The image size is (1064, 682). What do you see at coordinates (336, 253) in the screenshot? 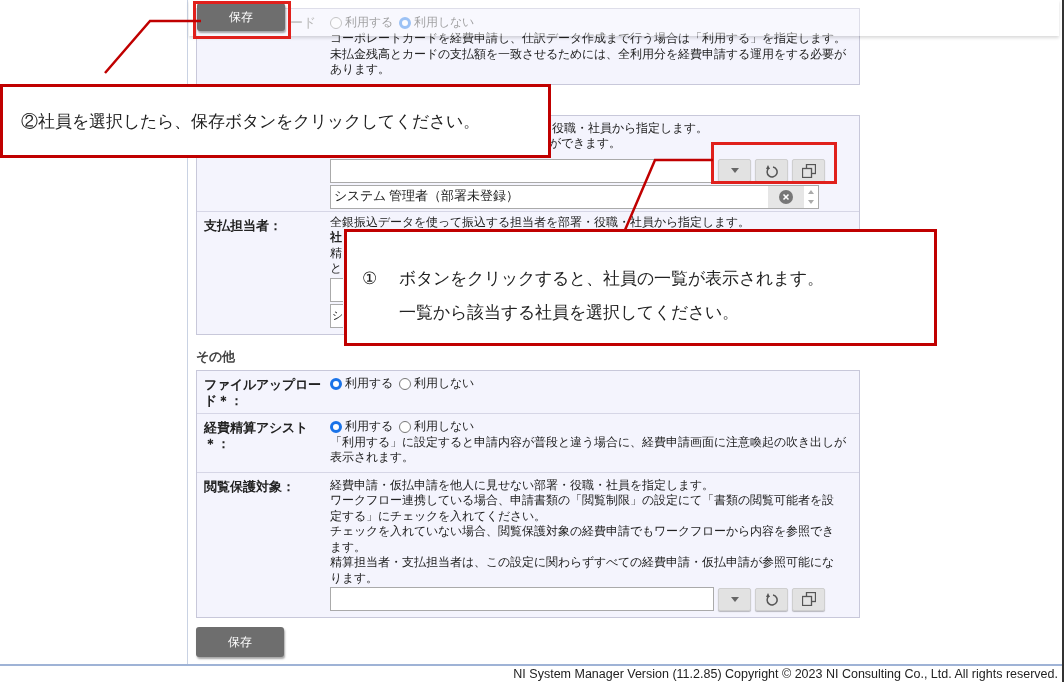
I see `help-text: 精` at bounding box center [336, 253].